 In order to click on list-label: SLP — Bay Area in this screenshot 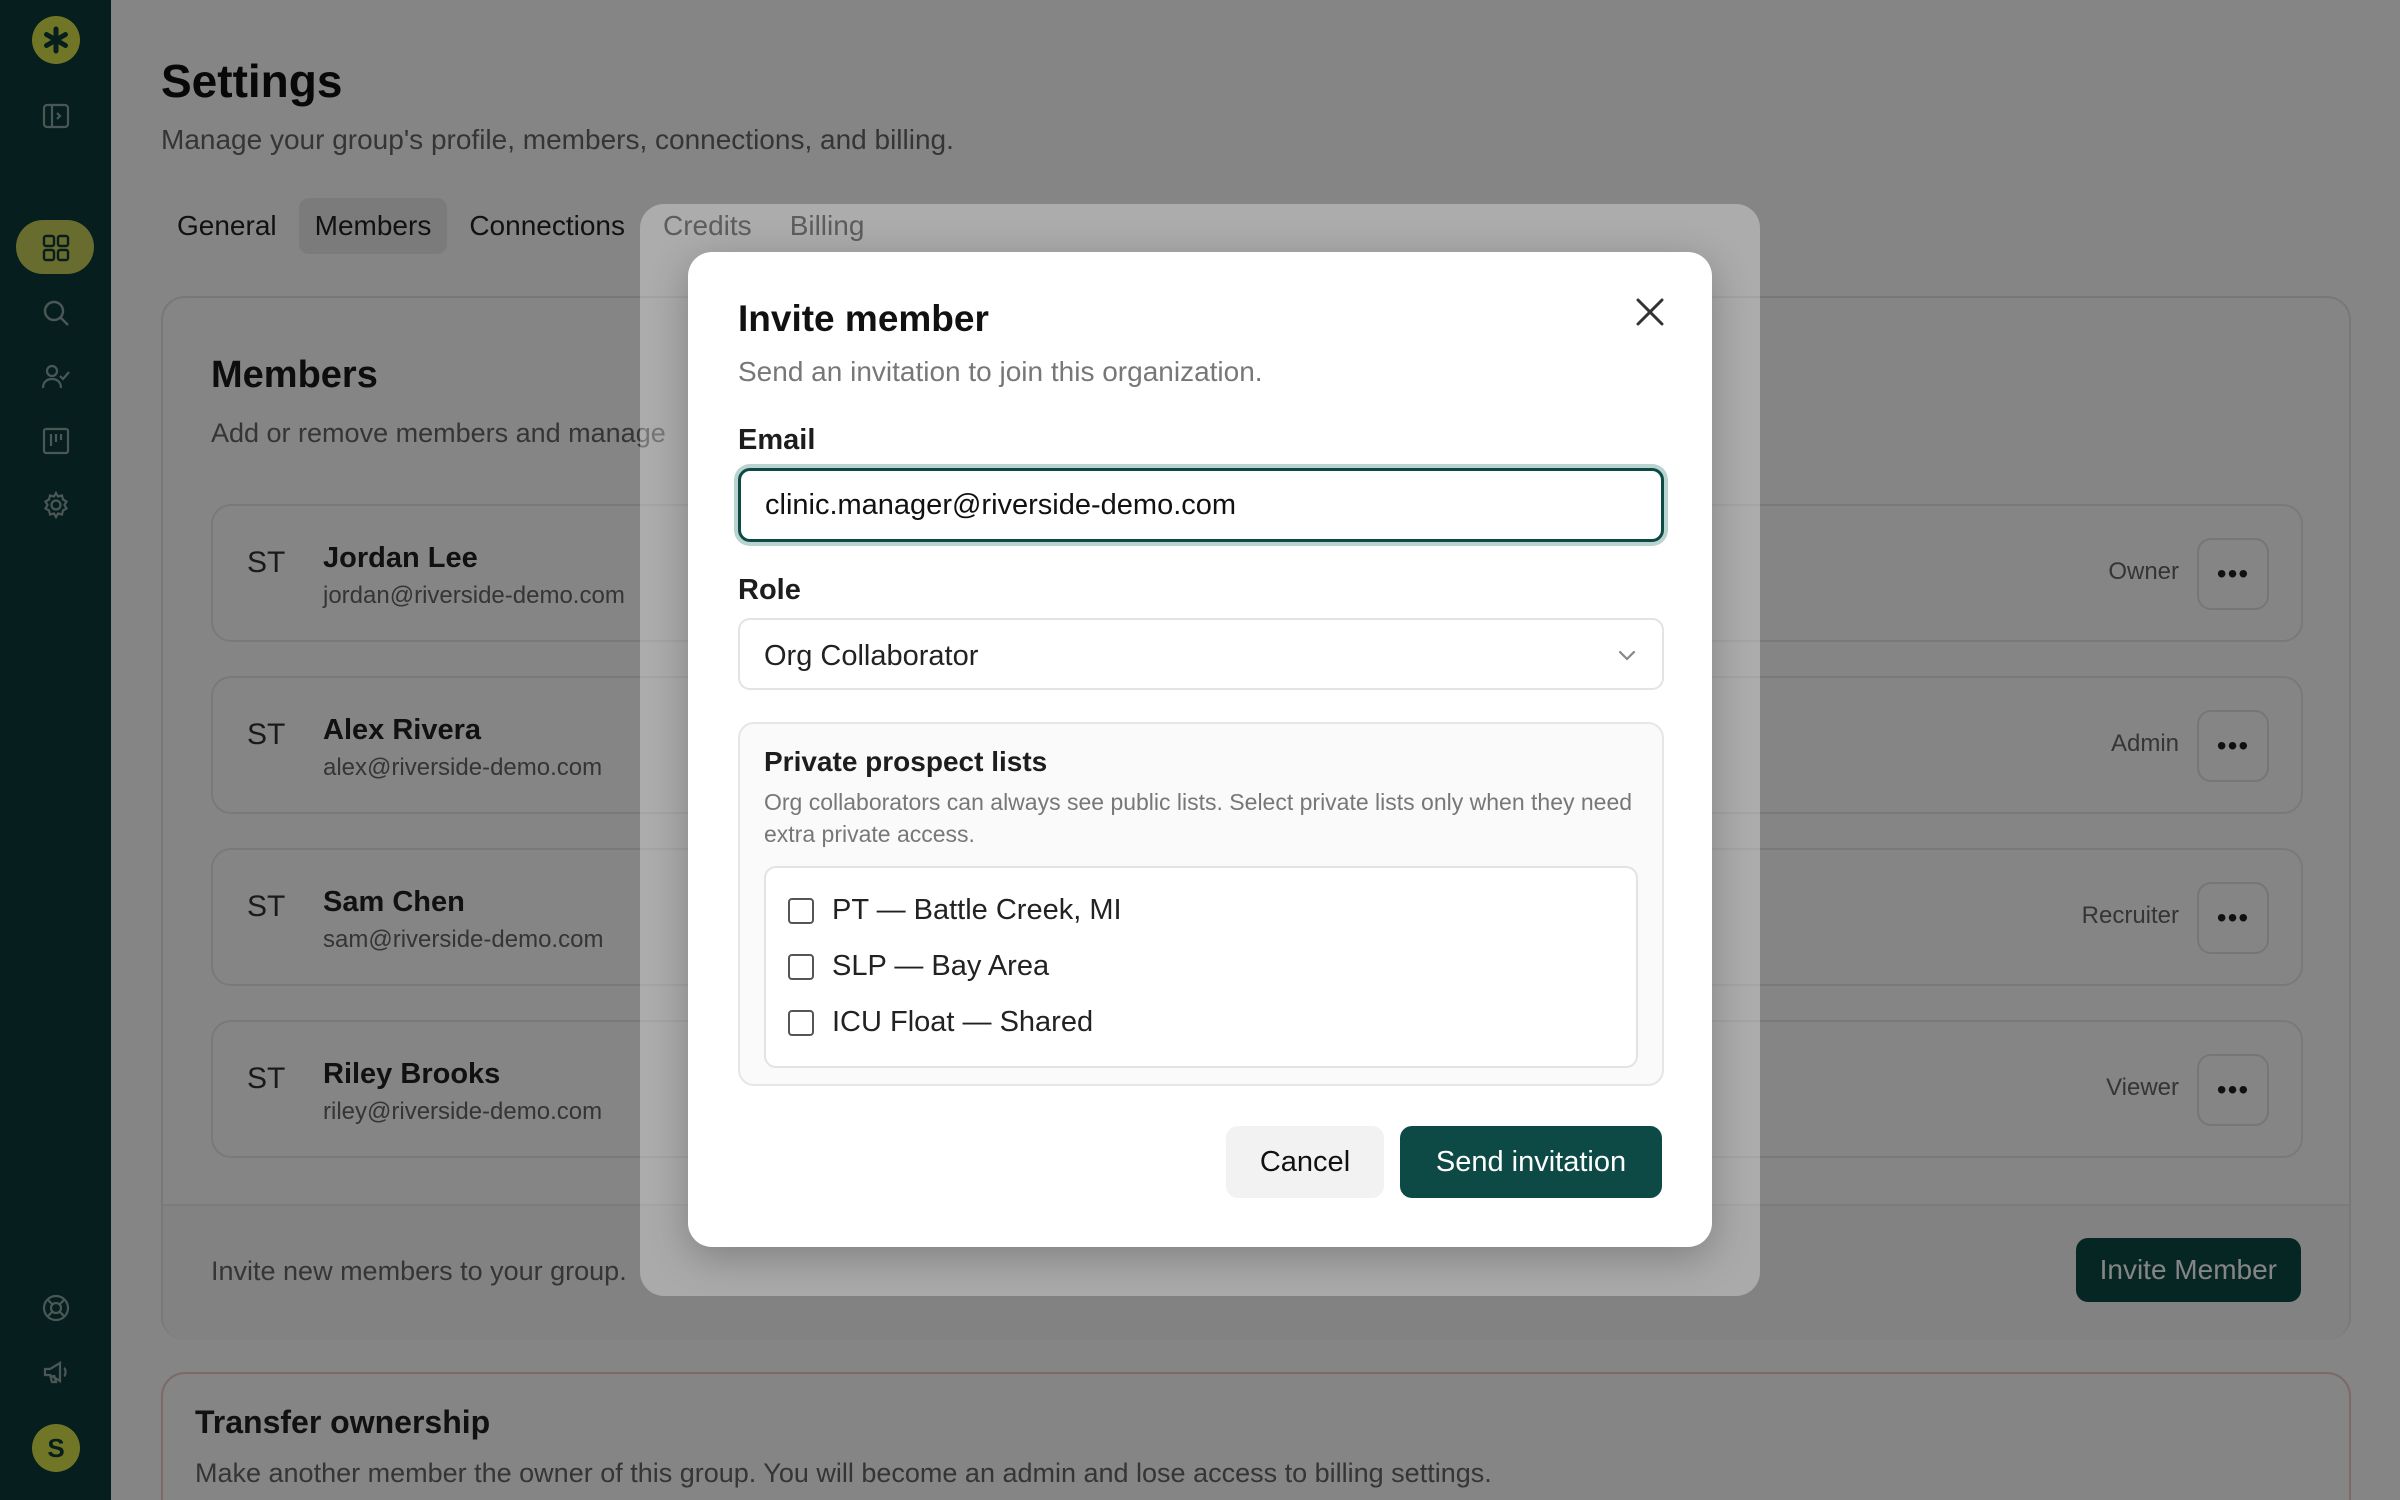, I will do `click(941, 966)`.